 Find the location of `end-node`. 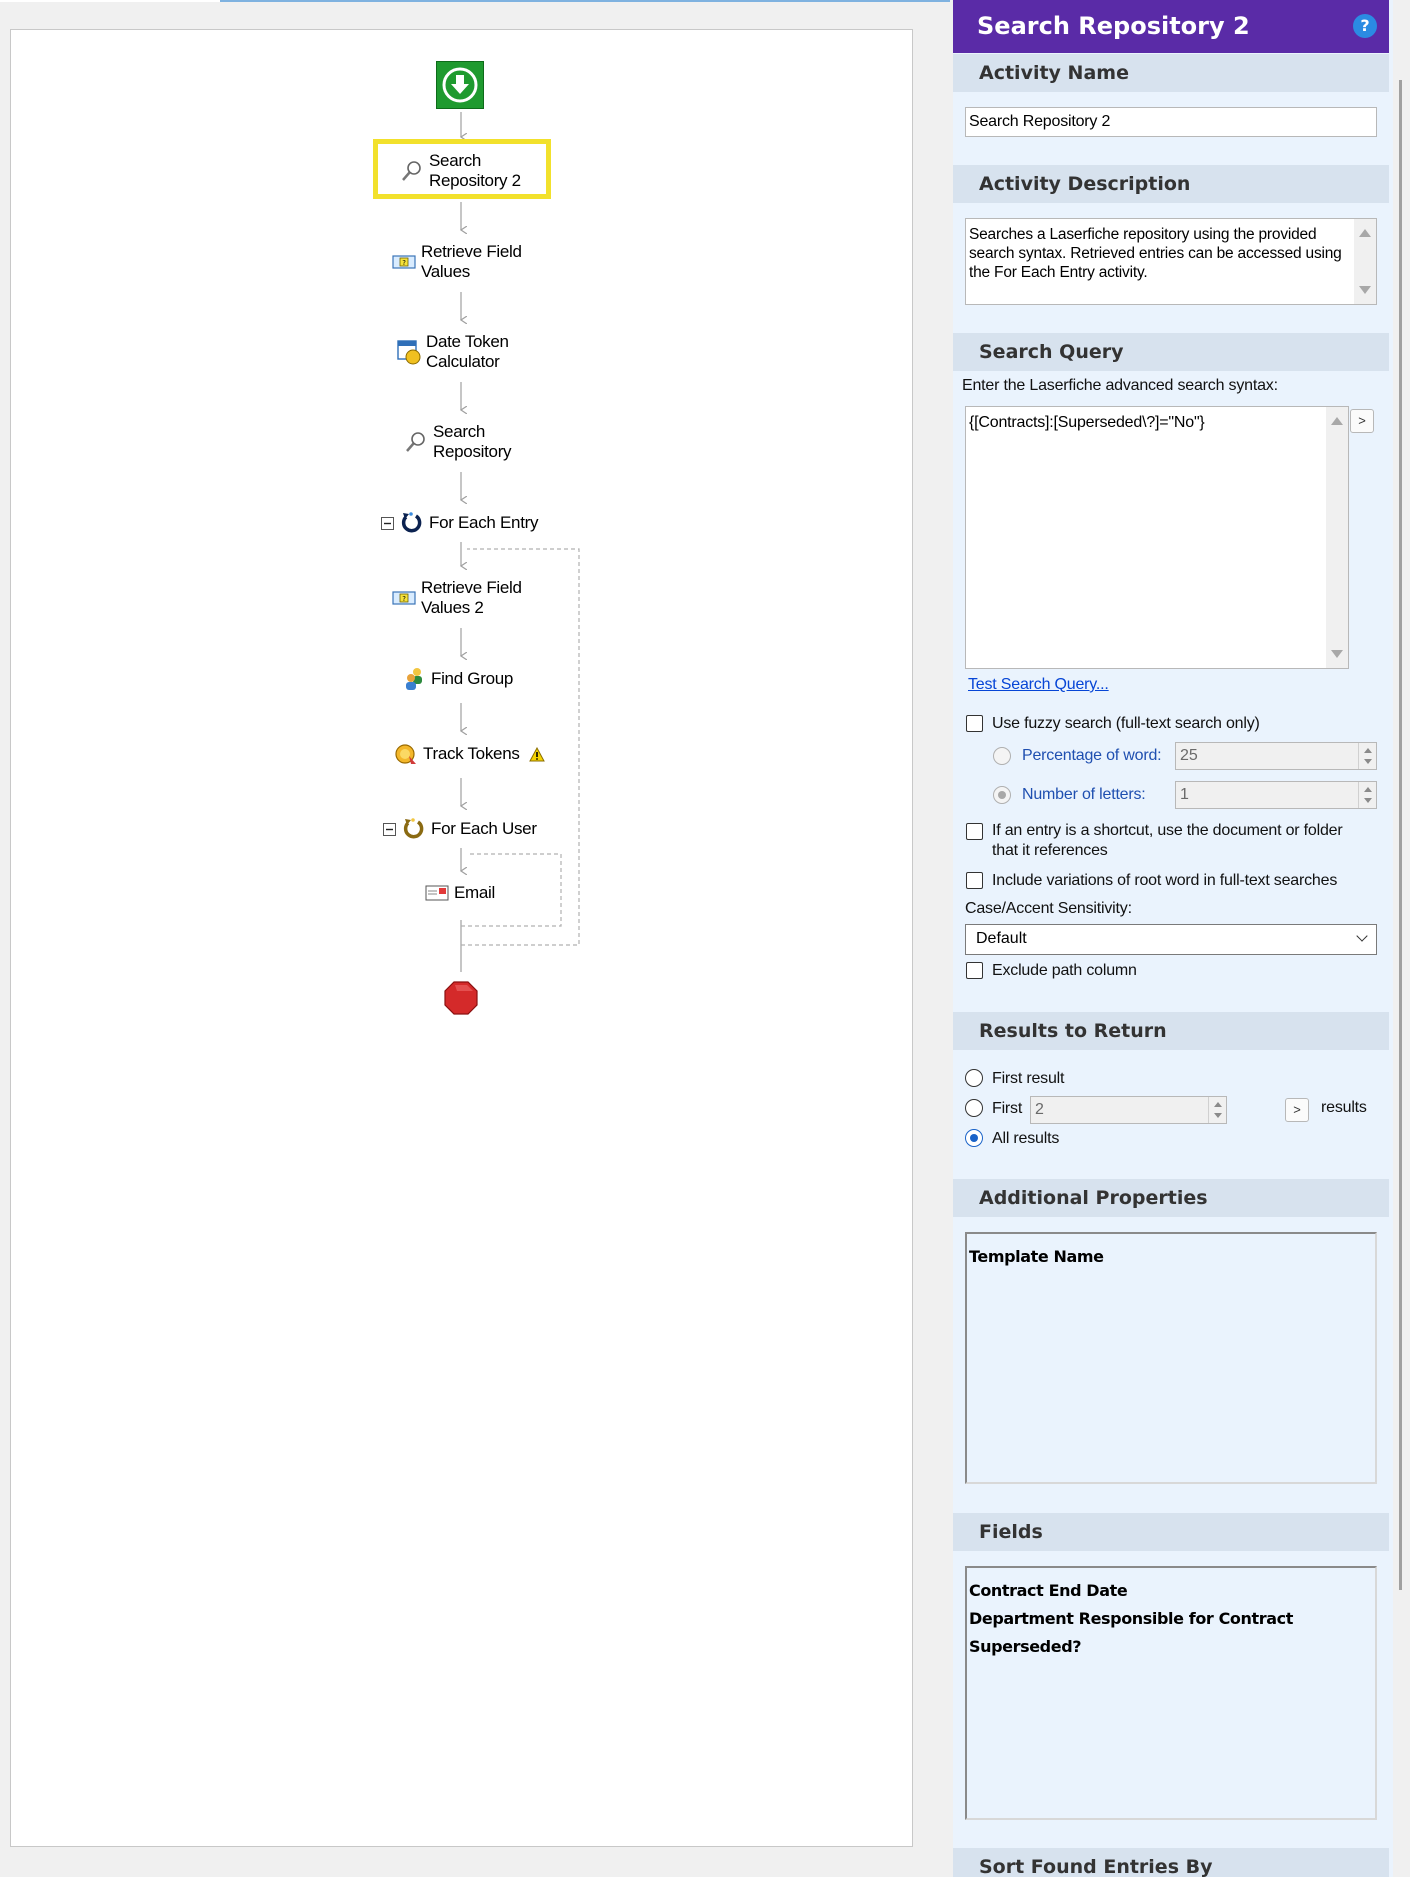

end-node is located at coordinates (461, 1000).